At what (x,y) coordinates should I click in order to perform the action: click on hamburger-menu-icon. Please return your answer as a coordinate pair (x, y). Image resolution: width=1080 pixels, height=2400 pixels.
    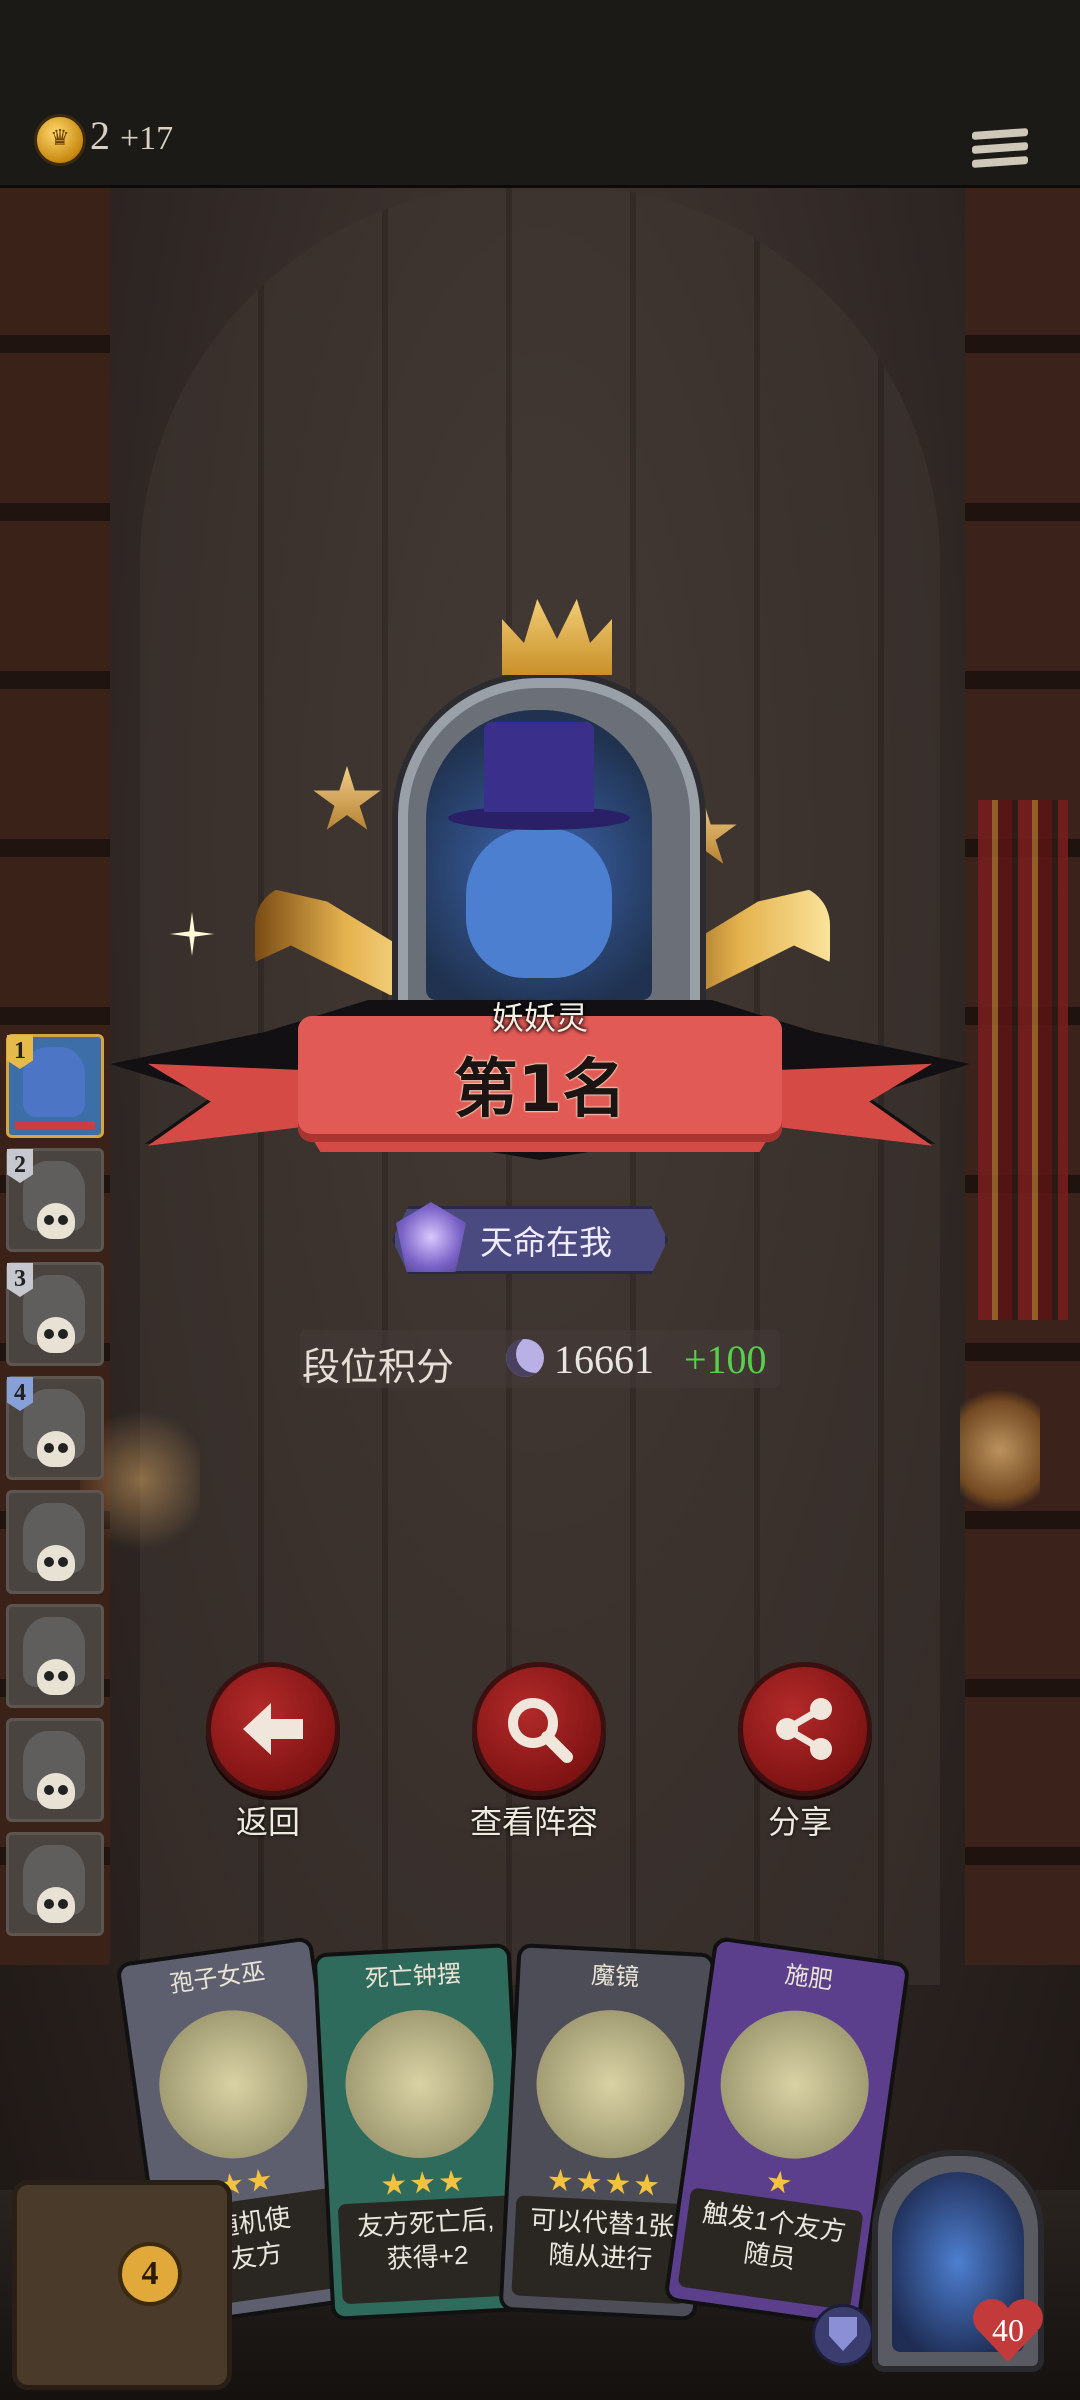
    Looking at the image, I should click on (1000, 149).